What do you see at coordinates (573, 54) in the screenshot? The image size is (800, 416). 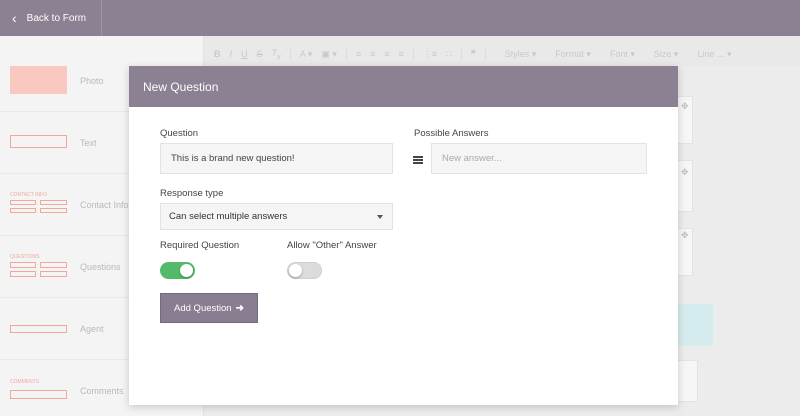 I see `format-dropdown: Format ▾` at bounding box center [573, 54].